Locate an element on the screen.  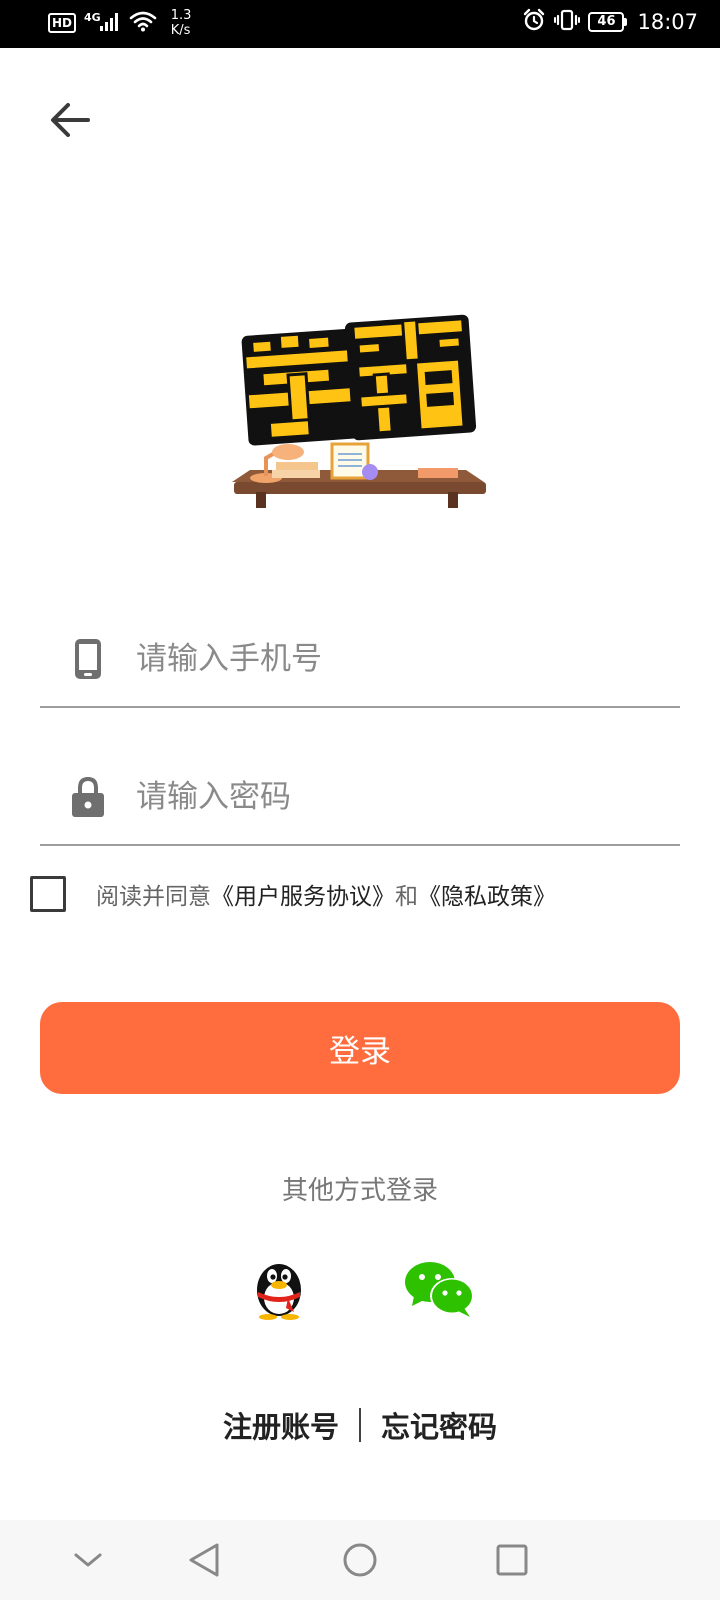
battery-level: 46 is located at coordinates (606, 22).